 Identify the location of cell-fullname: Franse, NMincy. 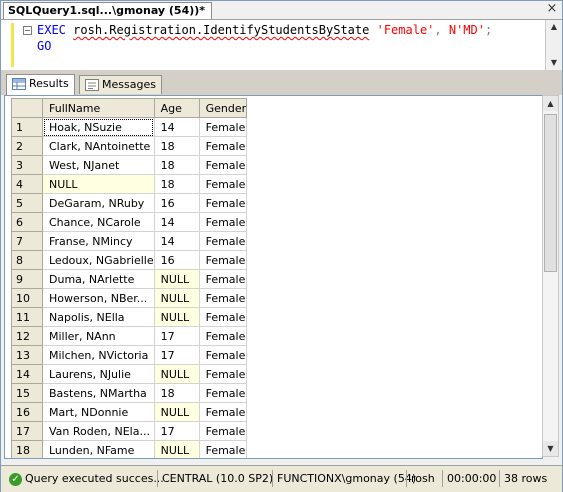
(98, 241).